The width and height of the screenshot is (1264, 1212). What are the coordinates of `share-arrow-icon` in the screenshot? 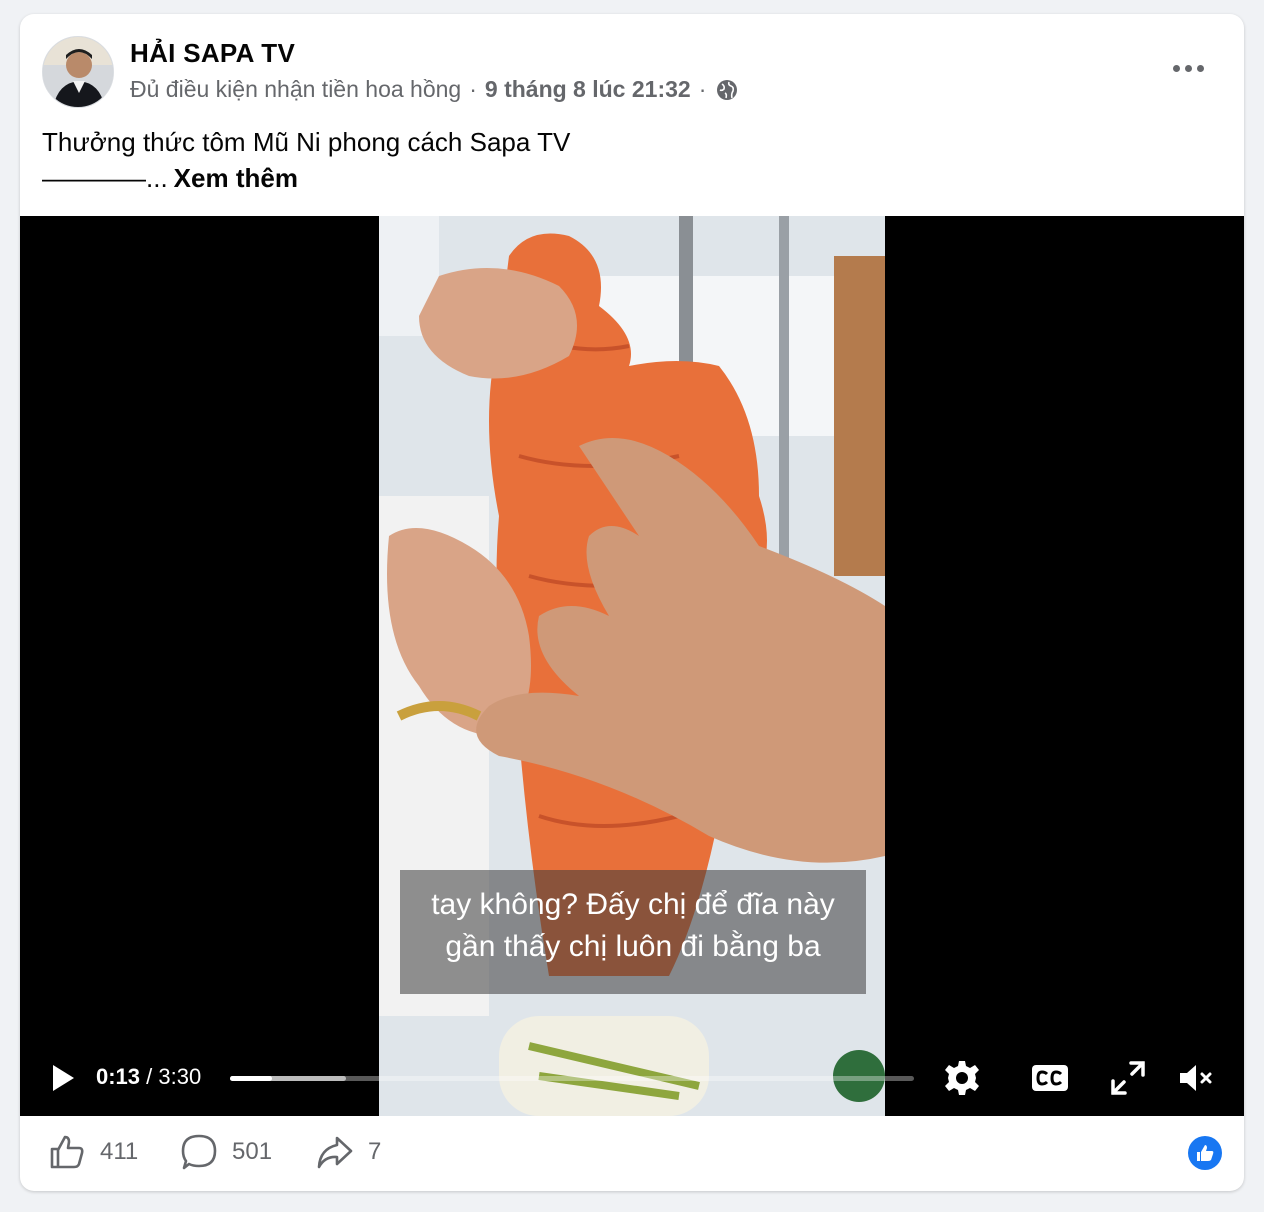 It's located at (335, 1152).